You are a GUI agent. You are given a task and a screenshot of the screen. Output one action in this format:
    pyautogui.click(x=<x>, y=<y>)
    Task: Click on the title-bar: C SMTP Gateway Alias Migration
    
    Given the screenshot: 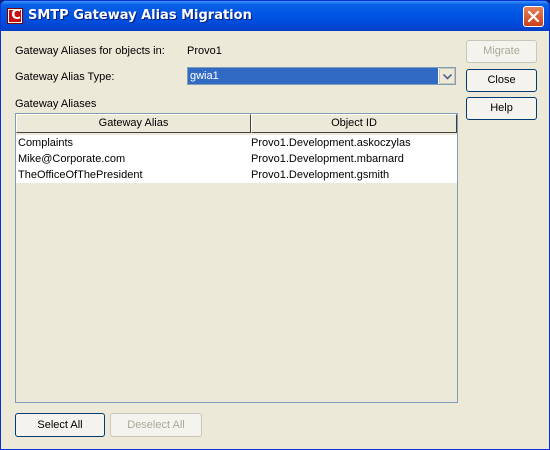 What is the action you would take?
    pyautogui.click(x=275, y=16)
    